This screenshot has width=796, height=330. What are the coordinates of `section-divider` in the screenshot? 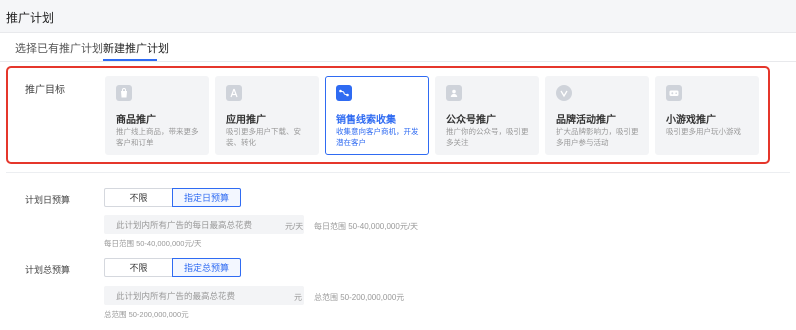 It's located at (398, 172).